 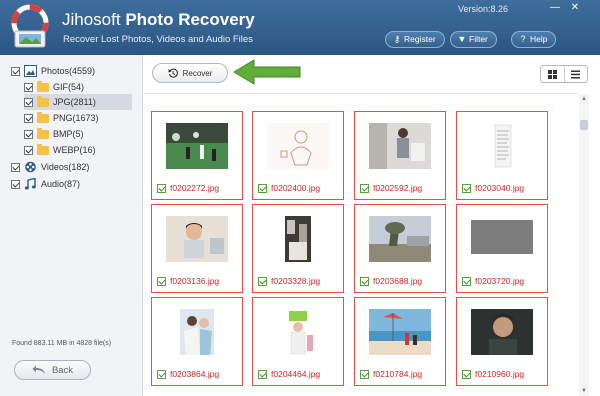 I want to click on png-label: PNG(1673), so click(x=76, y=118).